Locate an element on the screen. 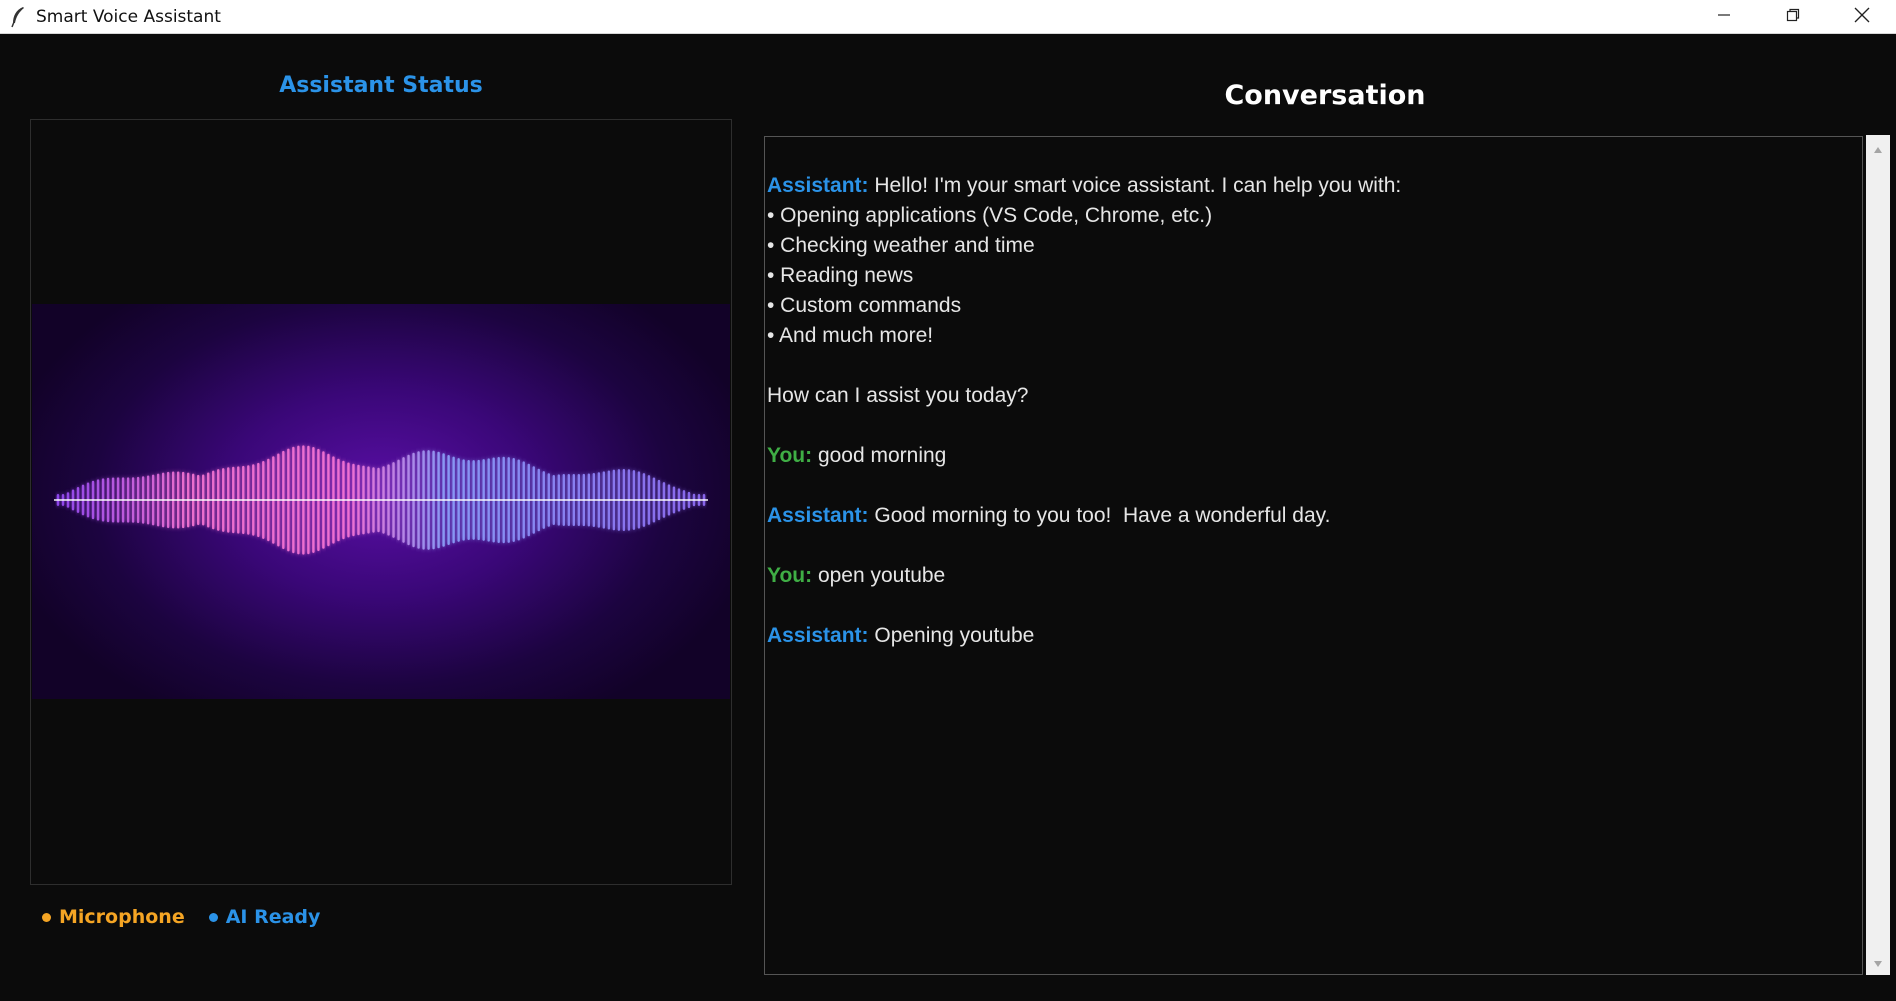  microphone-indicator: Microphone is located at coordinates (113, 917).